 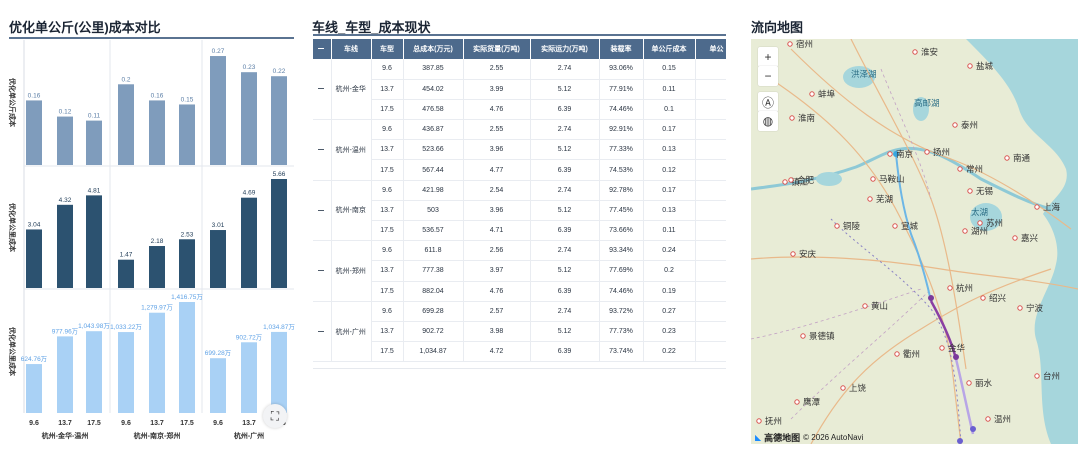 I want to click on column-header: 车线, so click(x=351, y=49).